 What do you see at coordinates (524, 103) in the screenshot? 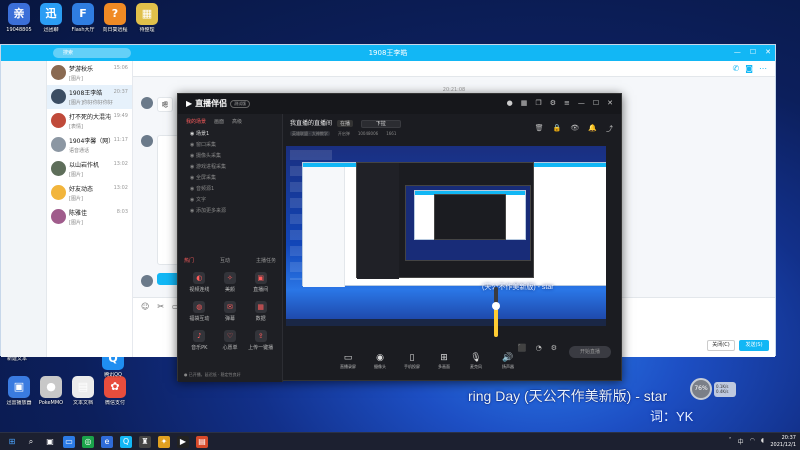
I see `grid-icon: ▦` at bounding box center [524, 103].